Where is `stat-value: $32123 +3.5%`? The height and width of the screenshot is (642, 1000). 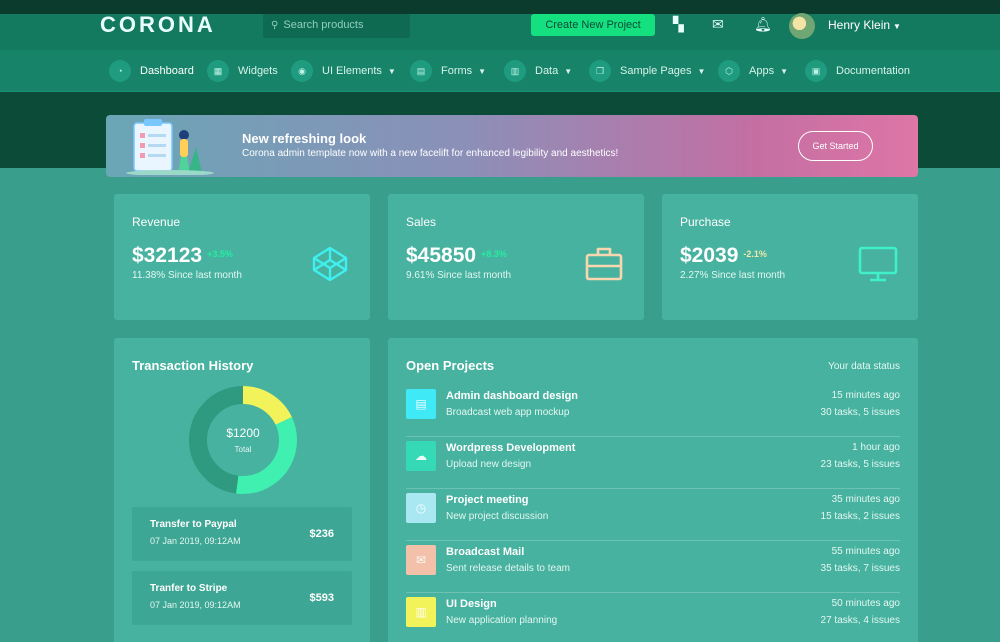 stat-value: $32123 +3.5% is located at coordinates (182, 256).